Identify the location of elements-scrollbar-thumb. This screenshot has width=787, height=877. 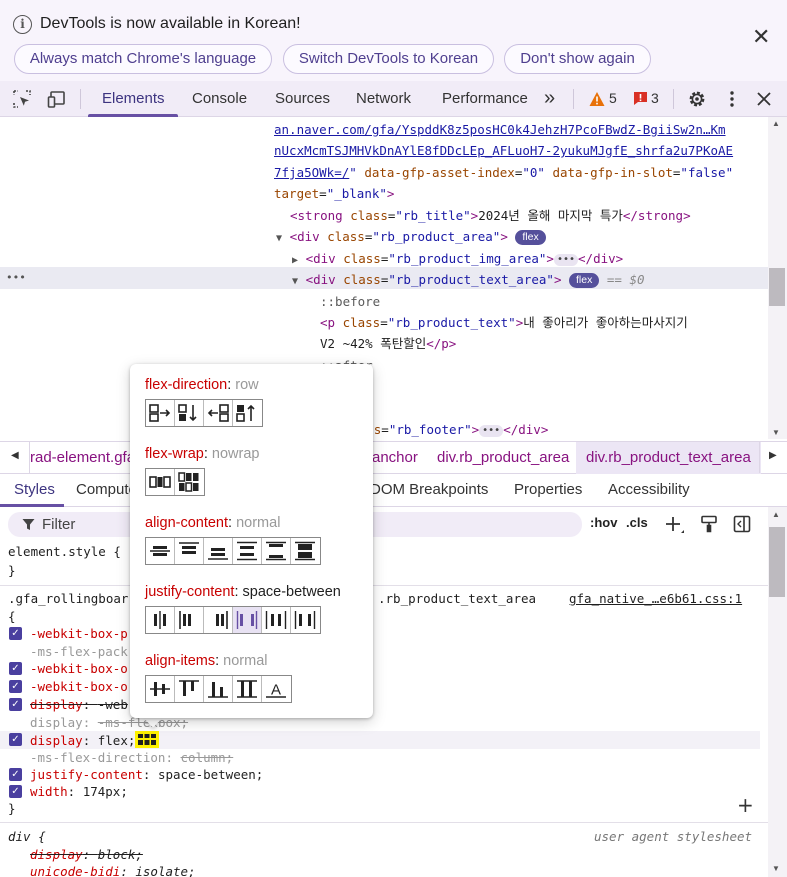
(777, 287).